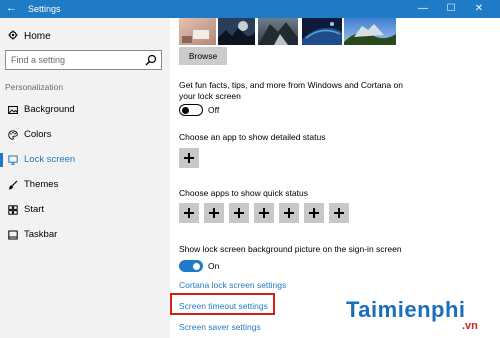 This screenshot has width=500, height=338. Describe the element at coordinates (191, 266) in the screenshot. I see `signin-background-toggle` at that location.